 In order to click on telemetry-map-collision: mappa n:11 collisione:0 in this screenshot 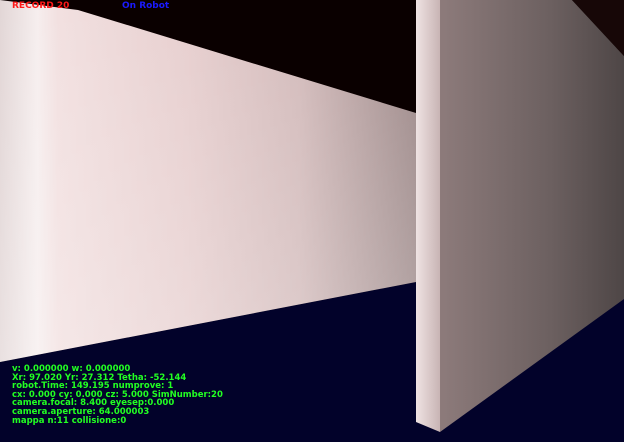, I will do `click(69, 420)`.